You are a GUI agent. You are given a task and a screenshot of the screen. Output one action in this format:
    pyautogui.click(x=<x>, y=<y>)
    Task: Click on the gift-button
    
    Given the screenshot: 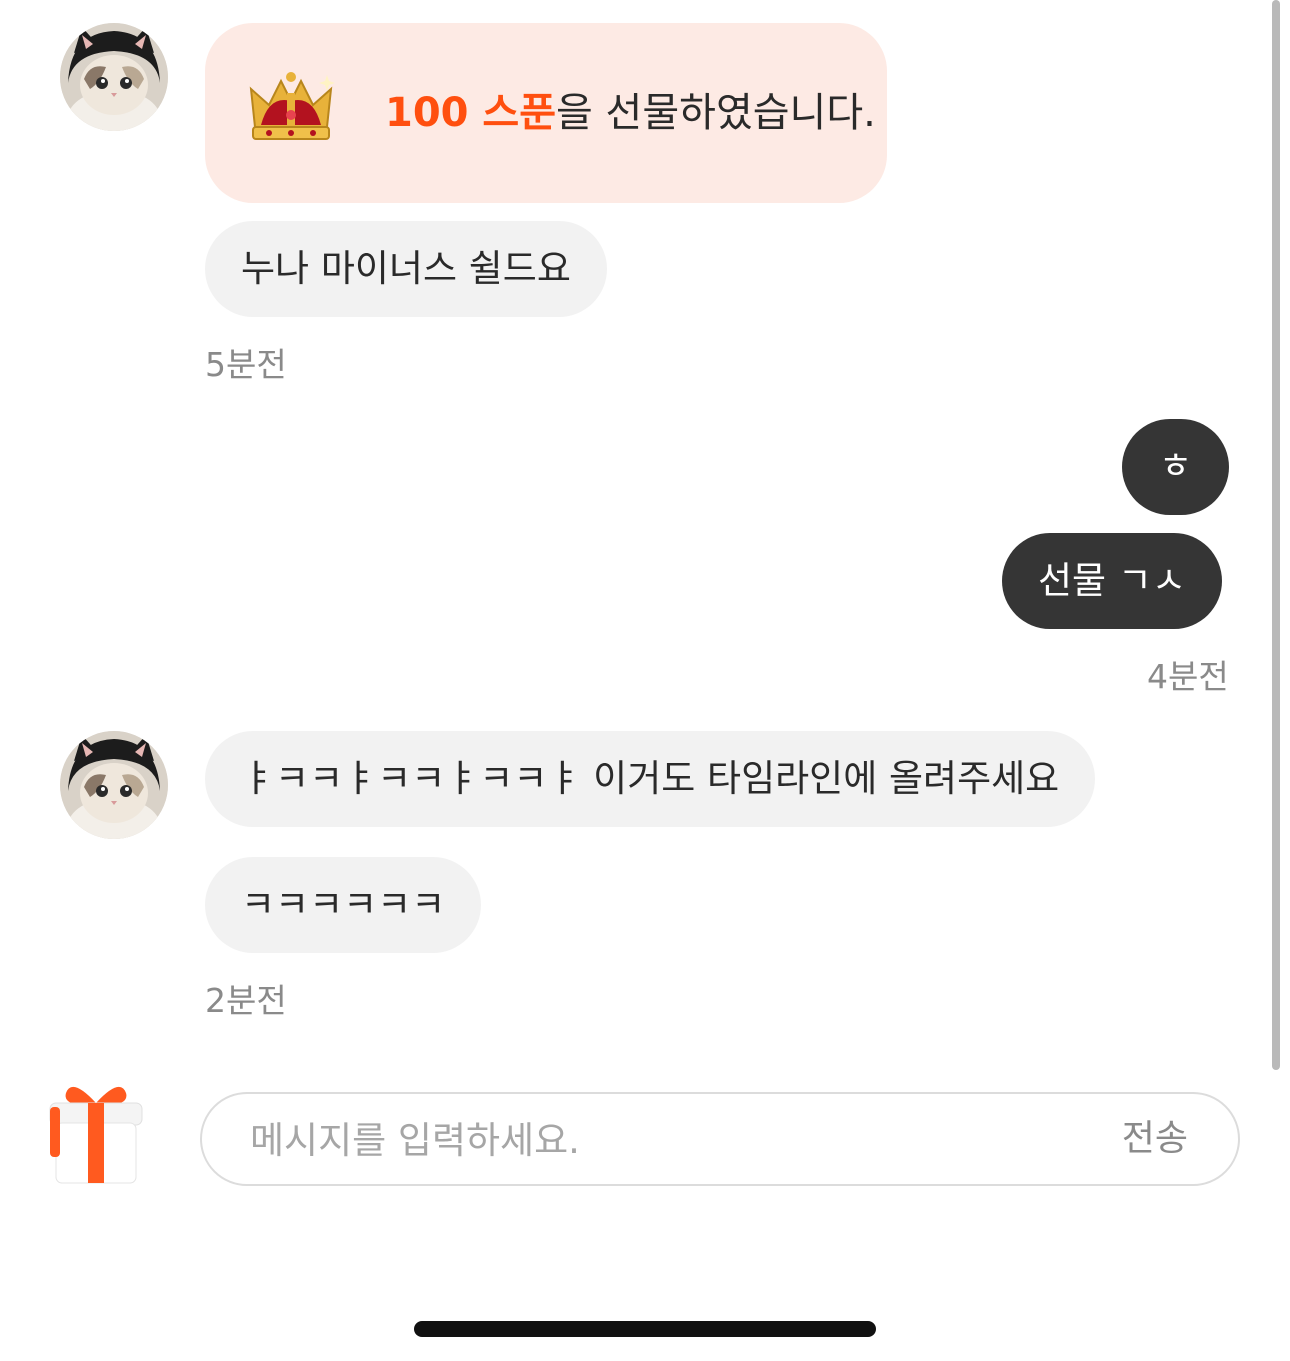 What is the action you would take?
    pyautogui.click(x=96, y=1132)
    